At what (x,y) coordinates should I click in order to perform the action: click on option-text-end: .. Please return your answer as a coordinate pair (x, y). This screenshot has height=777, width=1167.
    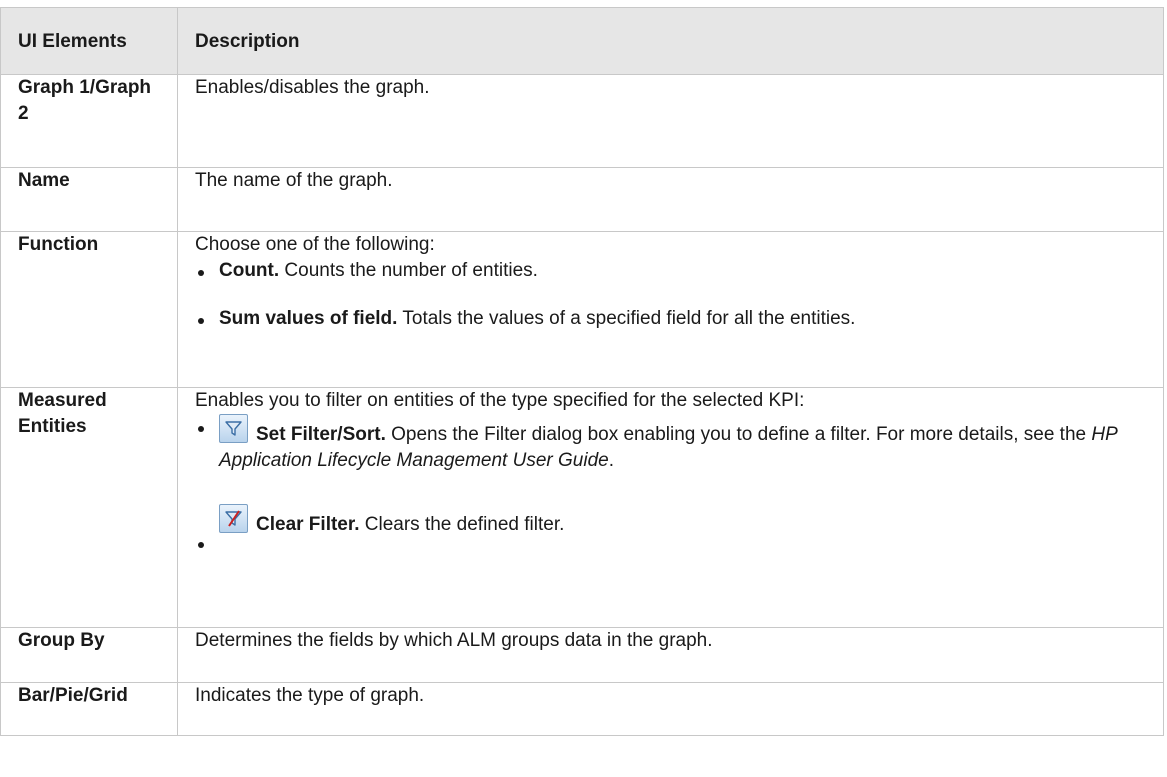
    Looking at the image, I should click on (611, 460).